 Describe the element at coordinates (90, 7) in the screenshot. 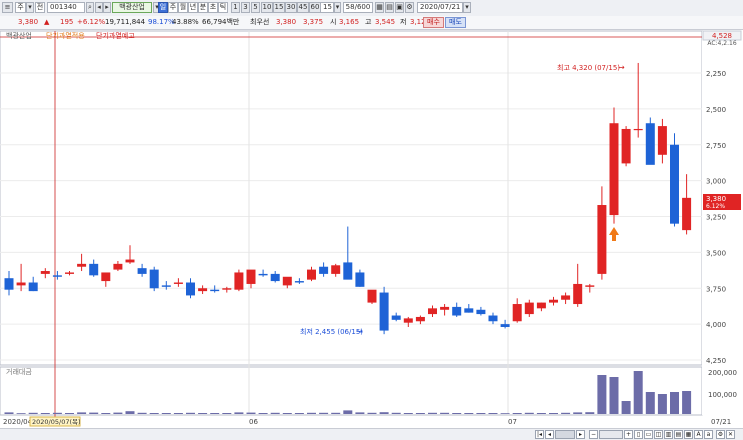

I see `search-icon: ⌕` at that location.